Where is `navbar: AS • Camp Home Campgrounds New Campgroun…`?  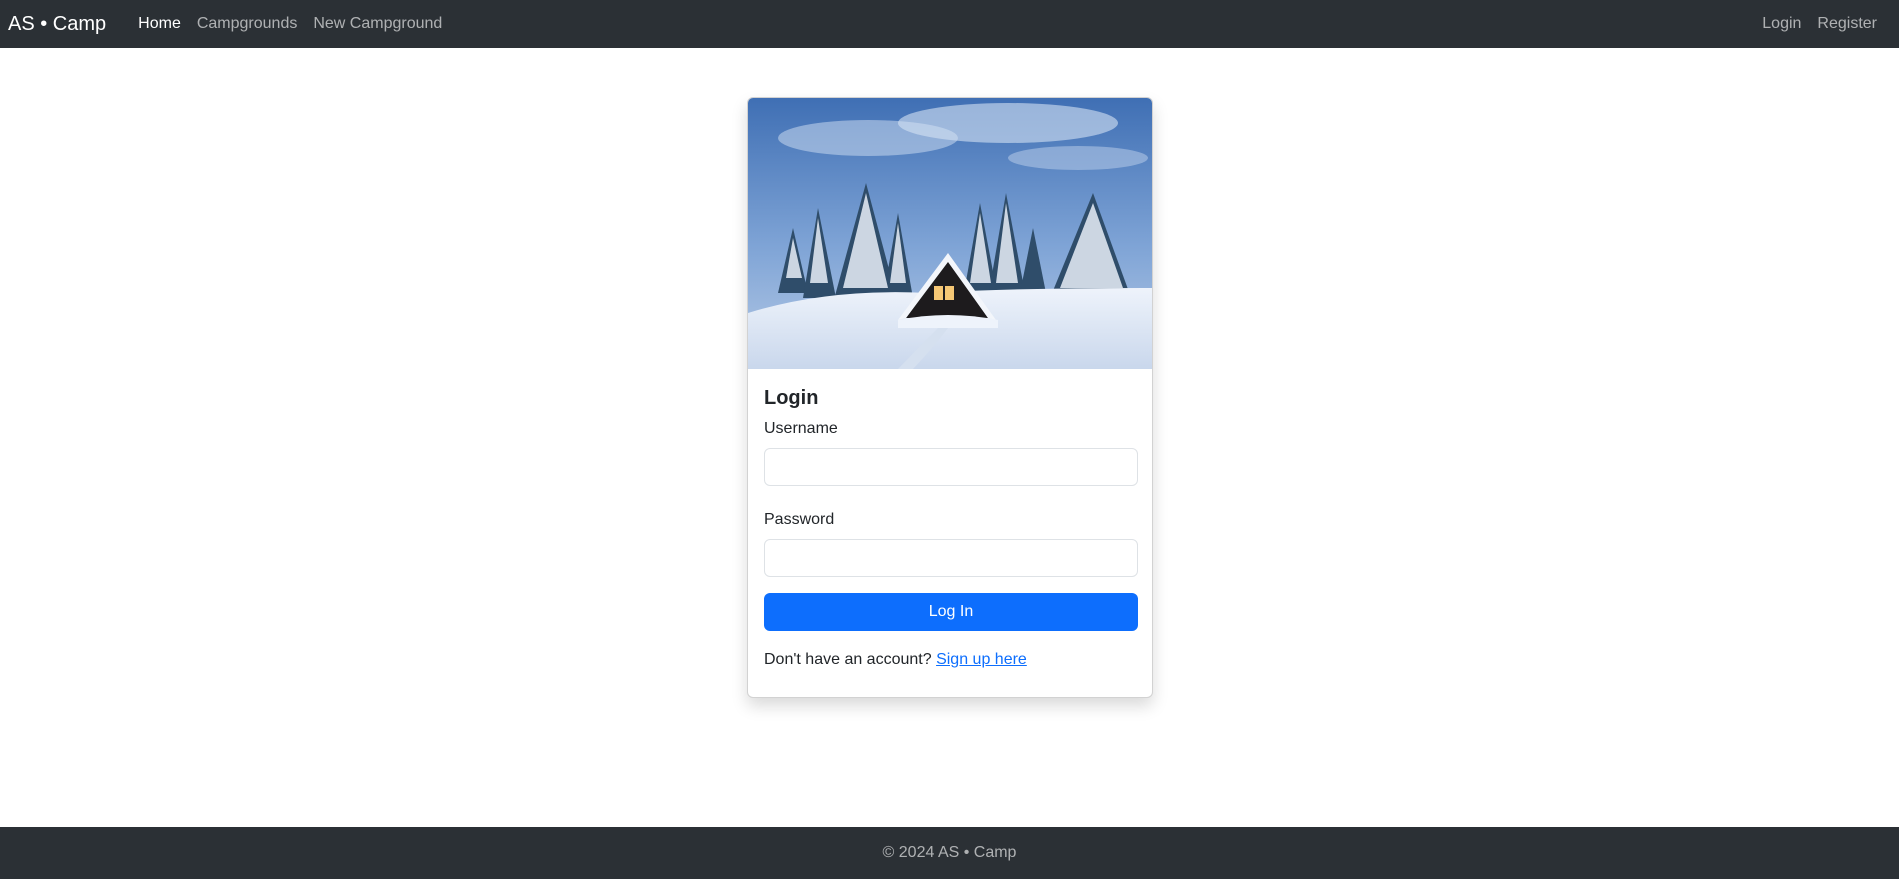 navbar: AS • Camp Home Campgrounds New Campgroun… is located at coordinates (949, 24).